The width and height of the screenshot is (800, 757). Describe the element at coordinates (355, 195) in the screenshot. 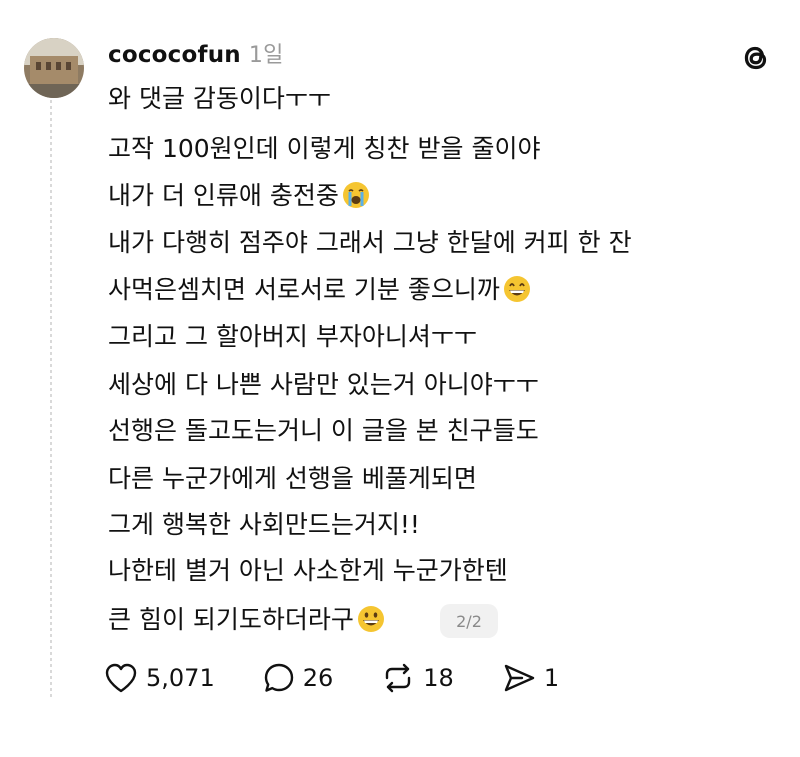

I see `crying-face-icon` at that location.